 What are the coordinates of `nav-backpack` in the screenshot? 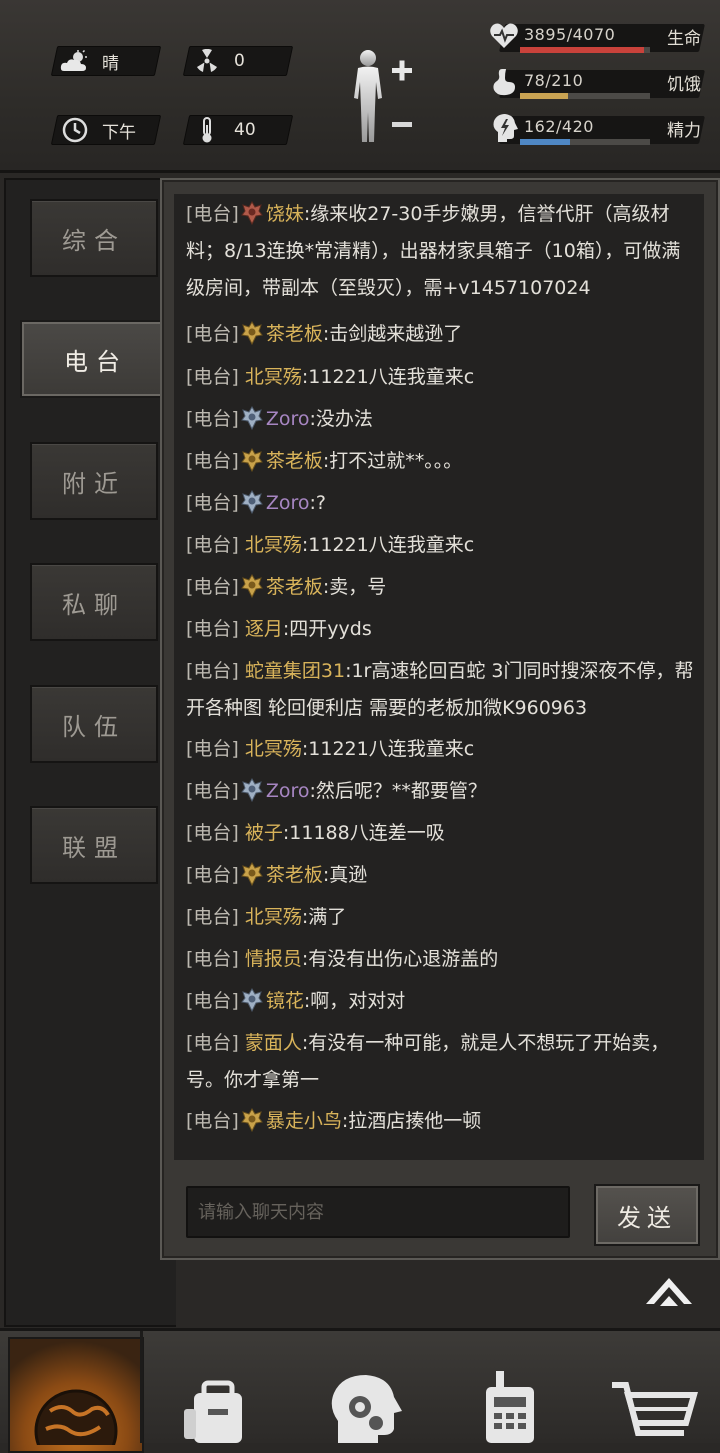 It's located at (218, 1393).